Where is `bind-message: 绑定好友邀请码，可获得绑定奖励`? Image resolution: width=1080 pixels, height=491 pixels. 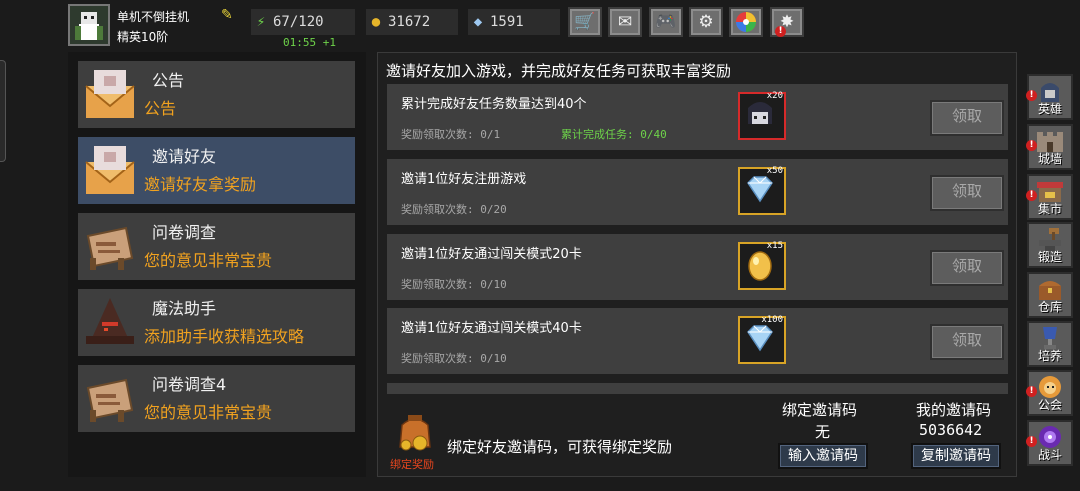
bind-message: 绑定好友邀请码，可获得绑定奖励 is located at coordinates (560, 447).